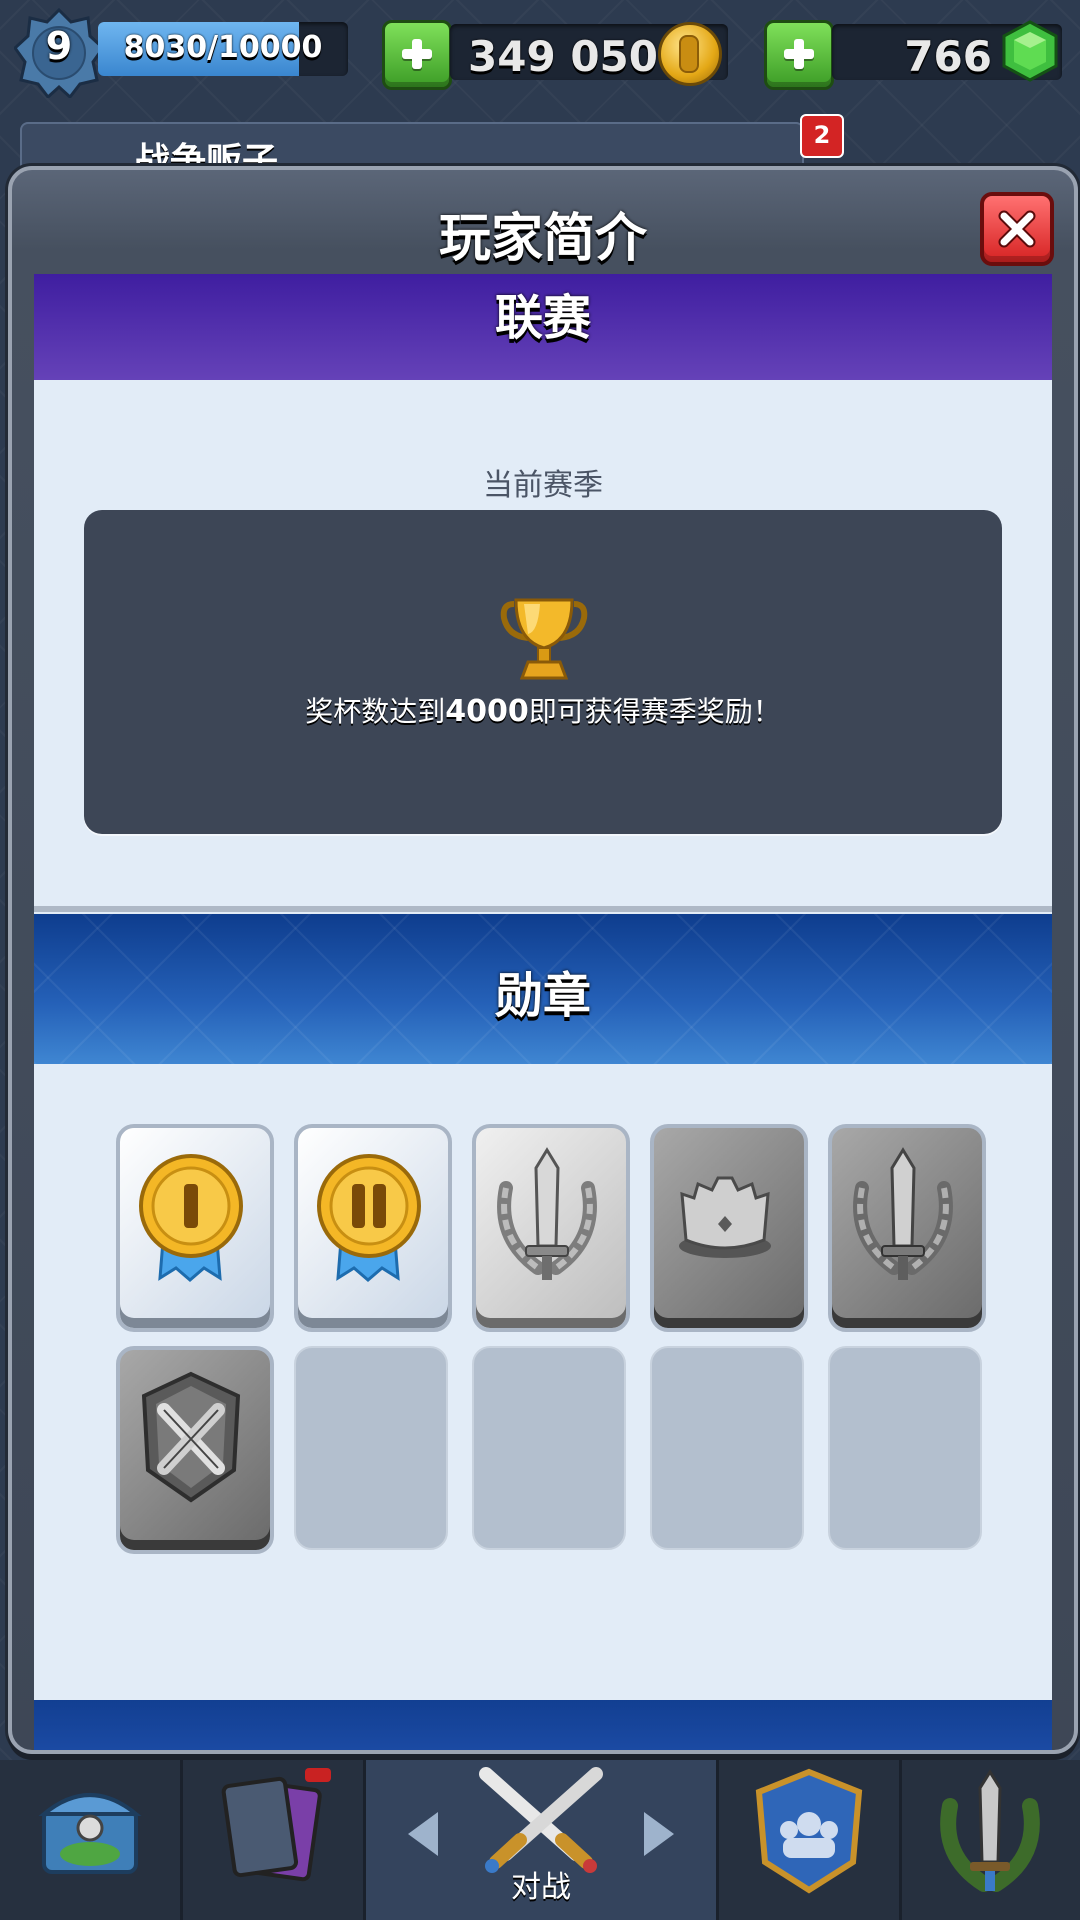  I want to click on next-section-header, so click(543, 1725).